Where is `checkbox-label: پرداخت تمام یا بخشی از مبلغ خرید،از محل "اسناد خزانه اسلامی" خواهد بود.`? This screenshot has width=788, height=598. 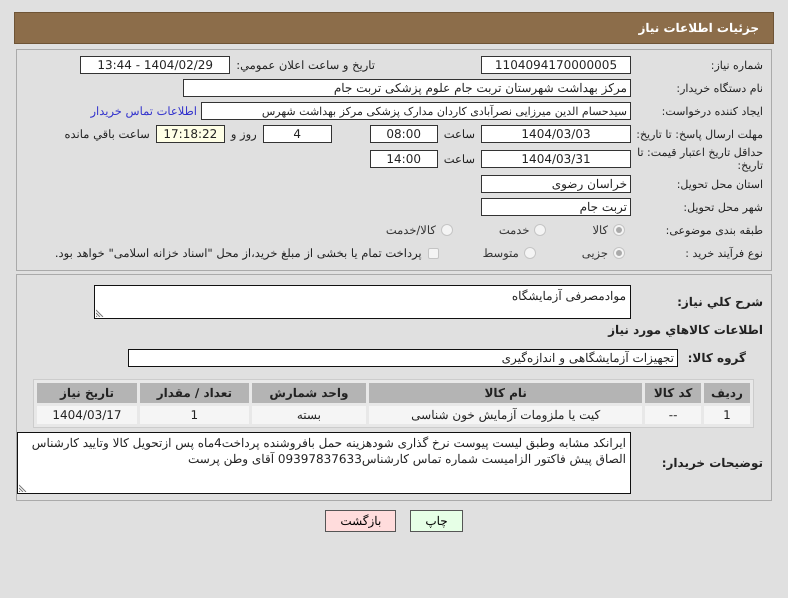
checkbox-label: پرداخت تمام یا بخشی از مبلغ خرید،از محل "اسناد خزانه اسلامی" خواهد بود. is located at coordinates (238, 253).